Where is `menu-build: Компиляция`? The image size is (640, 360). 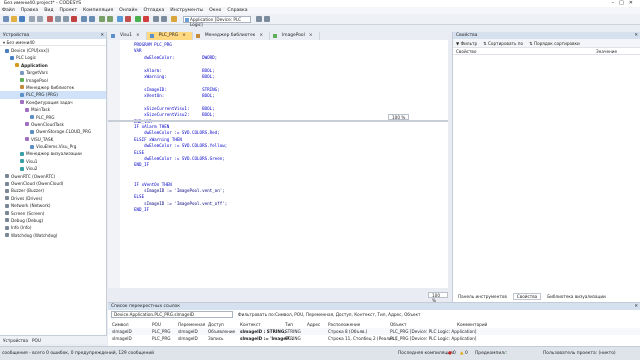
menu-build: Компиляция is located at coordinates (98, 10).